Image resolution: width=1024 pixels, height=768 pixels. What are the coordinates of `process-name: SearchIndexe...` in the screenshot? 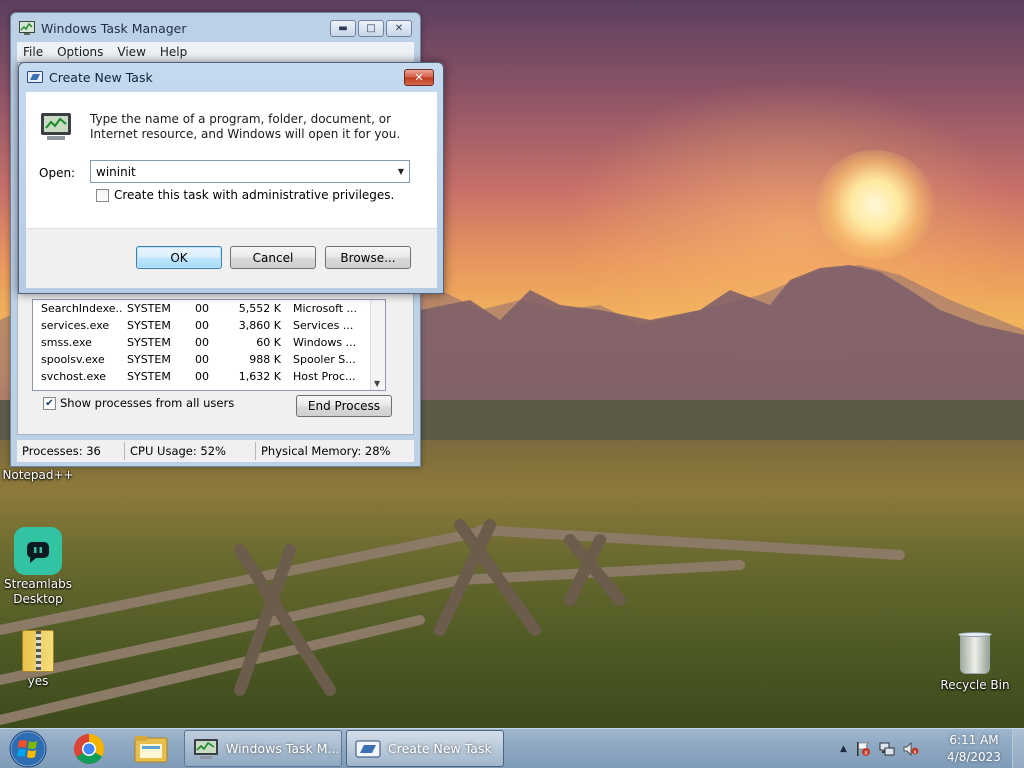 It's located at (82, 308).